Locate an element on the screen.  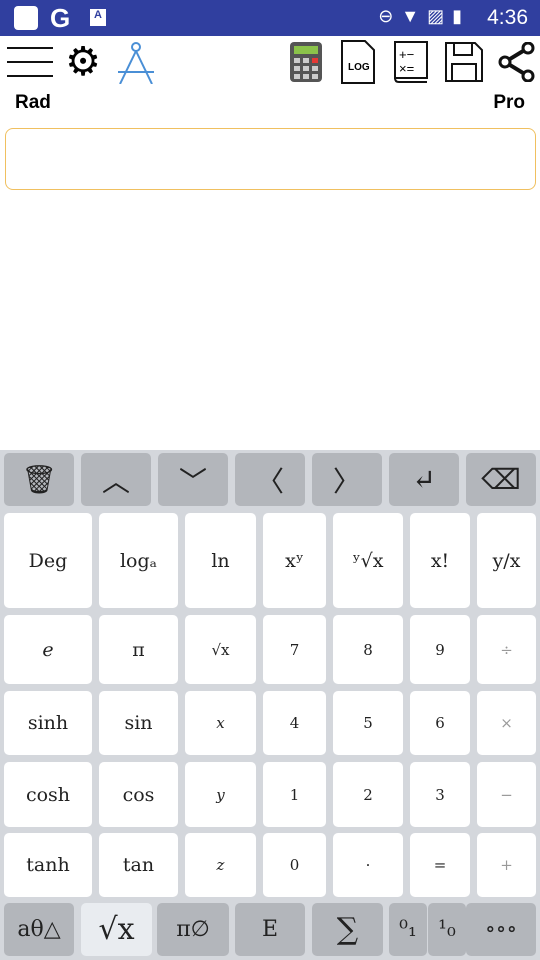
key-label: Deg is located at coordinates (48, 560).